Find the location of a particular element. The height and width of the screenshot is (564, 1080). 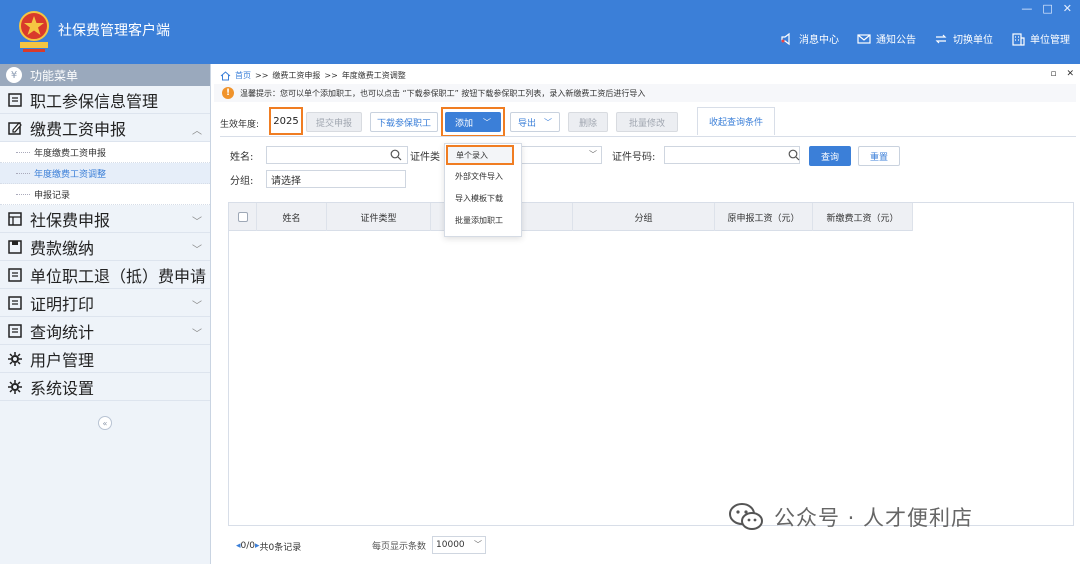

table-icon is located at coordinates (15, 218).